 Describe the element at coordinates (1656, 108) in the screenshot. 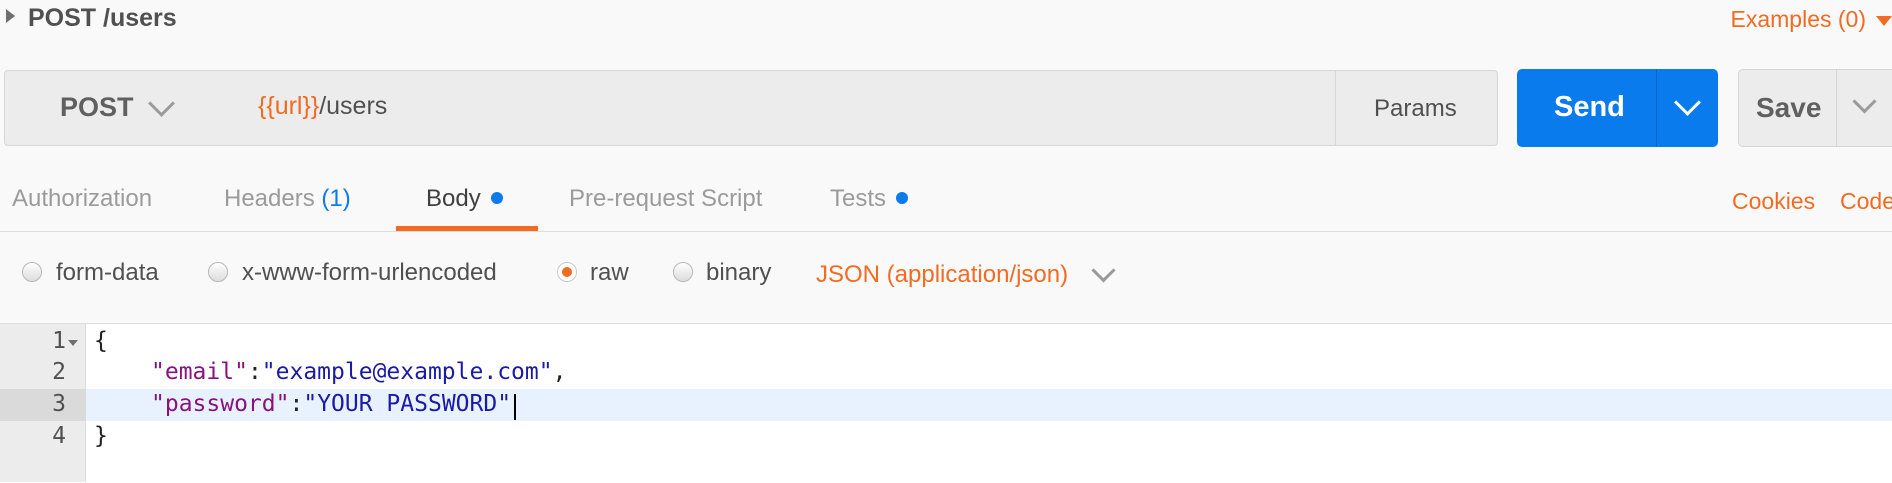

I see `send-divider` at that location.